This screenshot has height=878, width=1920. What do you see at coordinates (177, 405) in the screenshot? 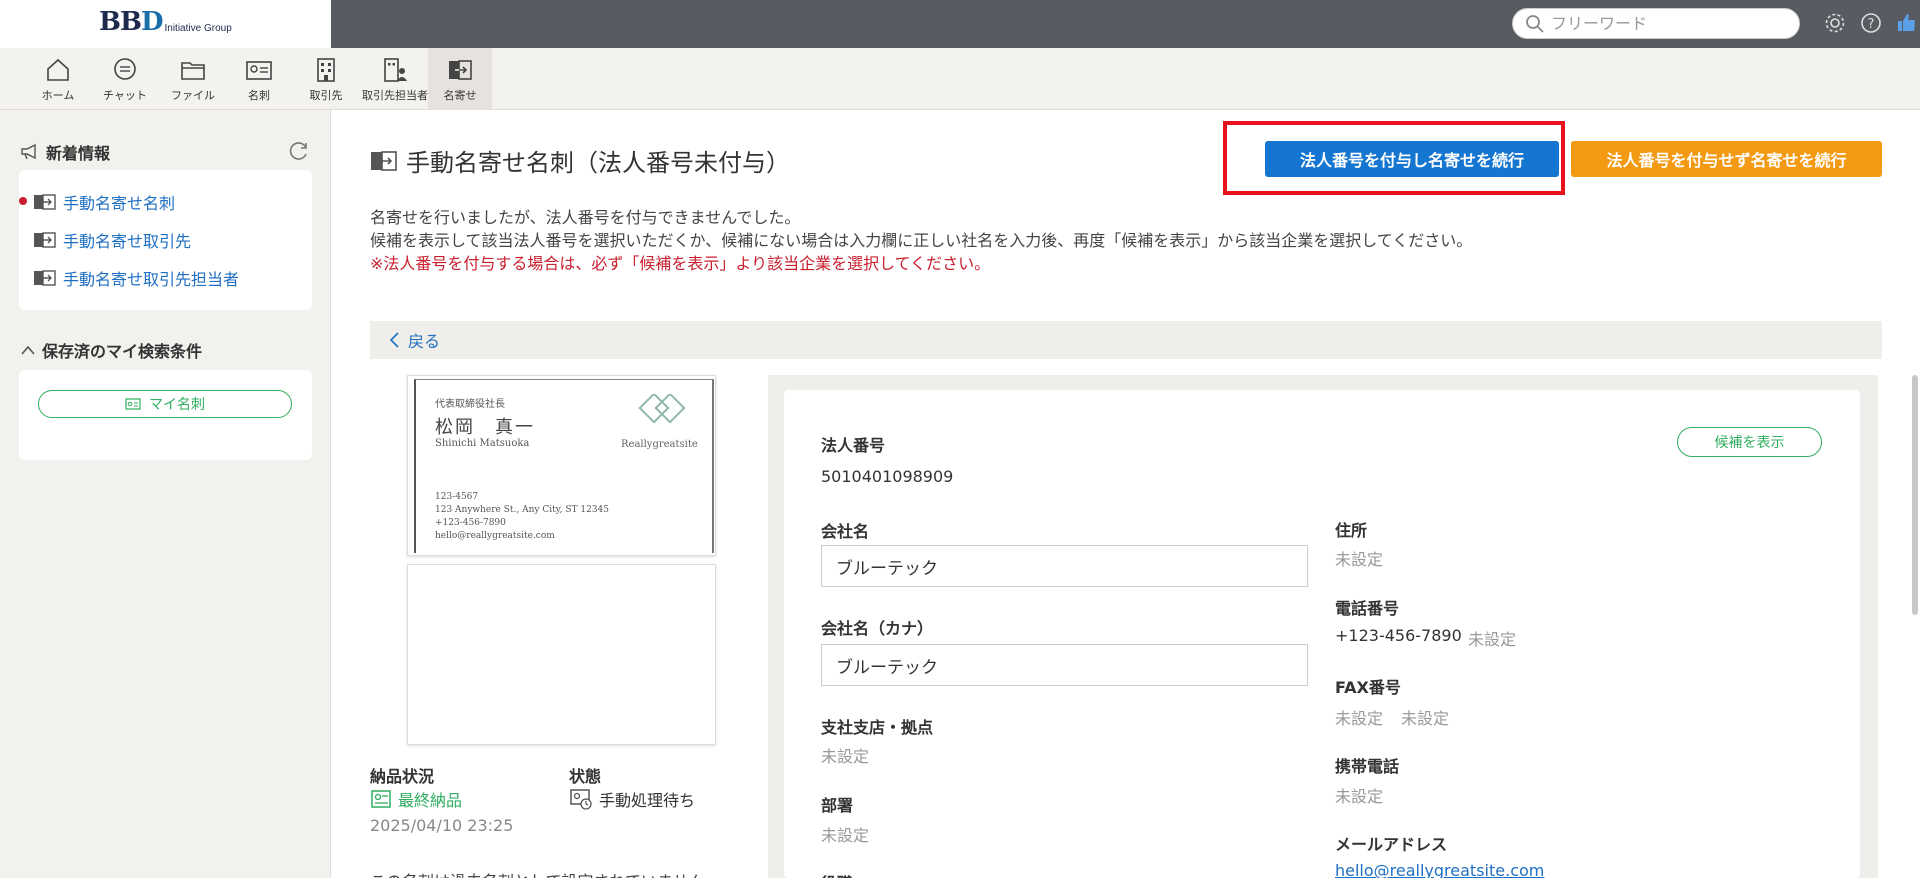
I see `my-card-label: マイ名刺` at bounding box center [177, 405].